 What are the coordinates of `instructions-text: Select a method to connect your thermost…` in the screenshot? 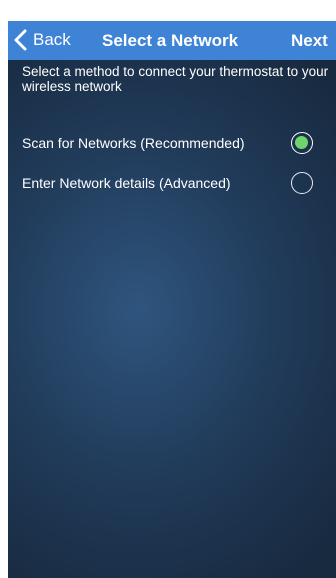 It's located at (175, 79).